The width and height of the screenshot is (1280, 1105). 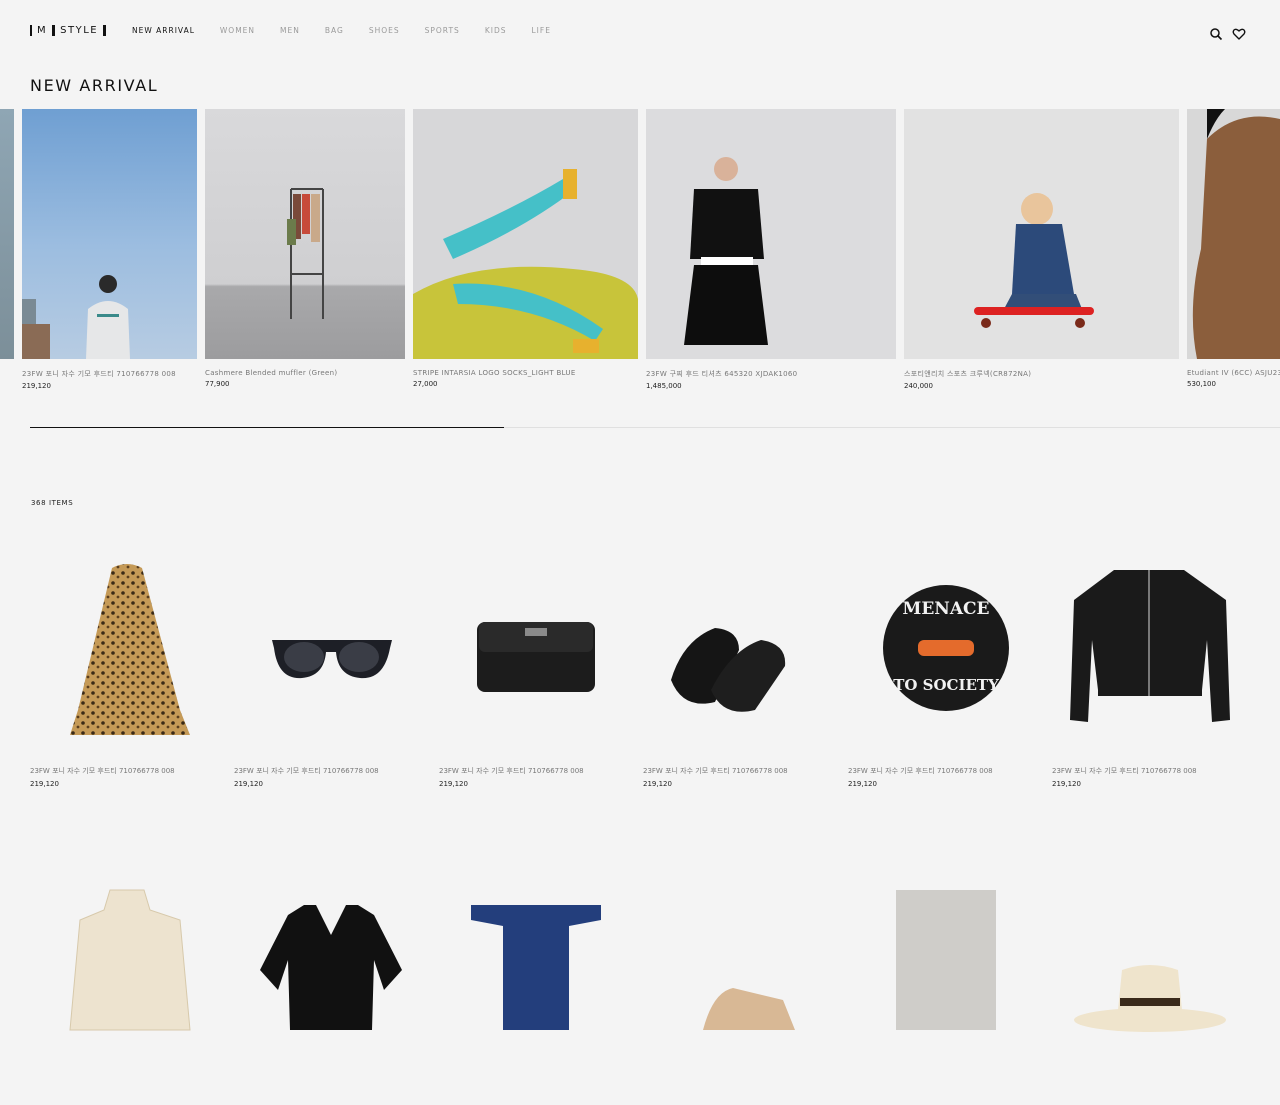 What do you see at coordinates (271, 373) in the screenshot?
I see `product-name: Cashmere Blended muffler (Green)` at bounding box center [271, 373].